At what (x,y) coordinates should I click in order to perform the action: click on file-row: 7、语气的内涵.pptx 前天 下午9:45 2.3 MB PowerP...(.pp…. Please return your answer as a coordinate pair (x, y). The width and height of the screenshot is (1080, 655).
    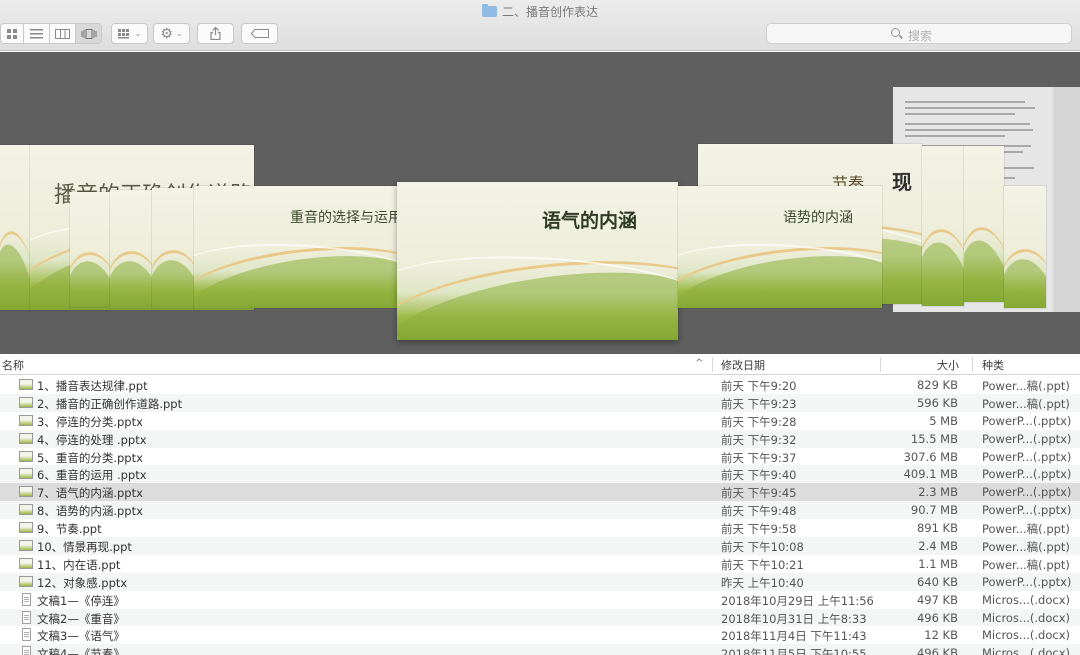
    Looking at the image, I should click on (540, 492).